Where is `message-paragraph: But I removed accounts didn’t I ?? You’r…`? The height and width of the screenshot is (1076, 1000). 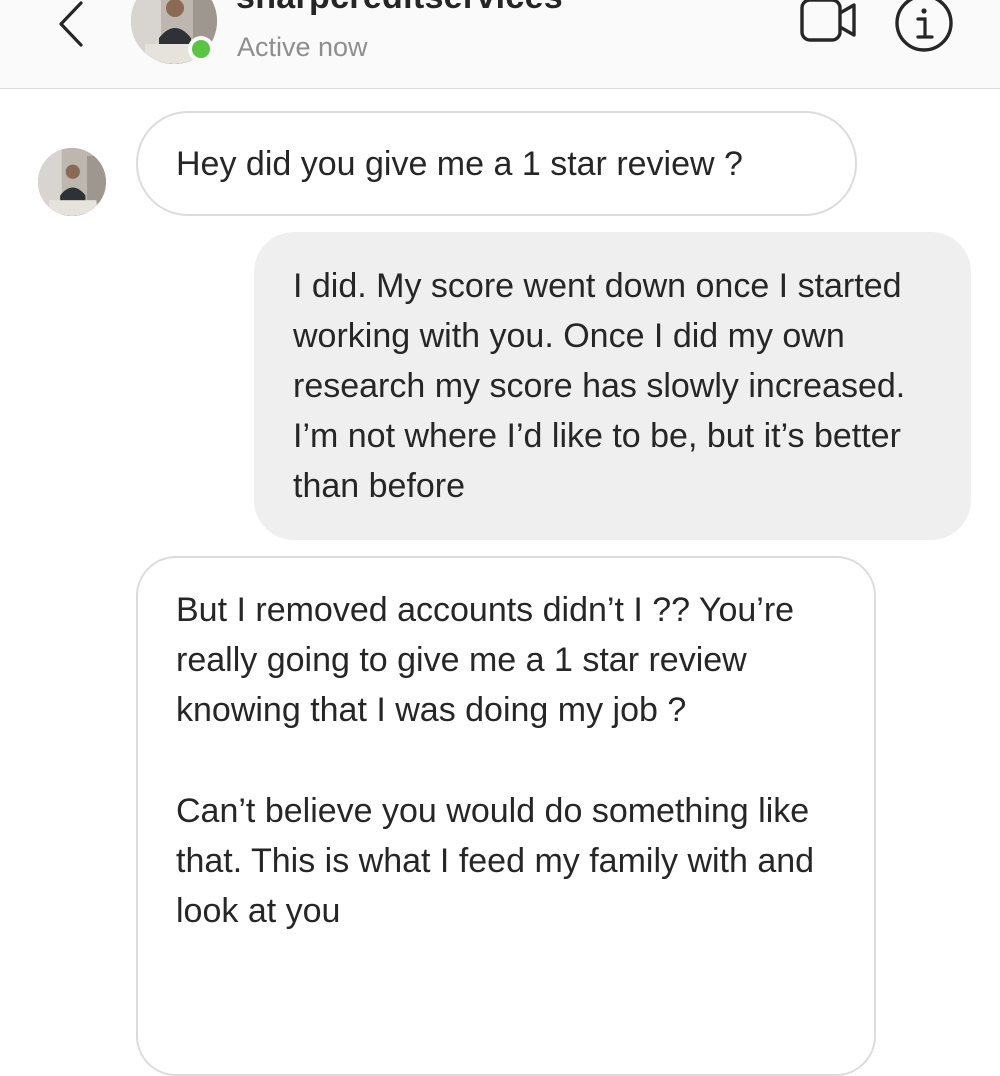 message-paragraph: But I removed accounts didn’t I ?? You’r… is located at coordinates (485, 660).